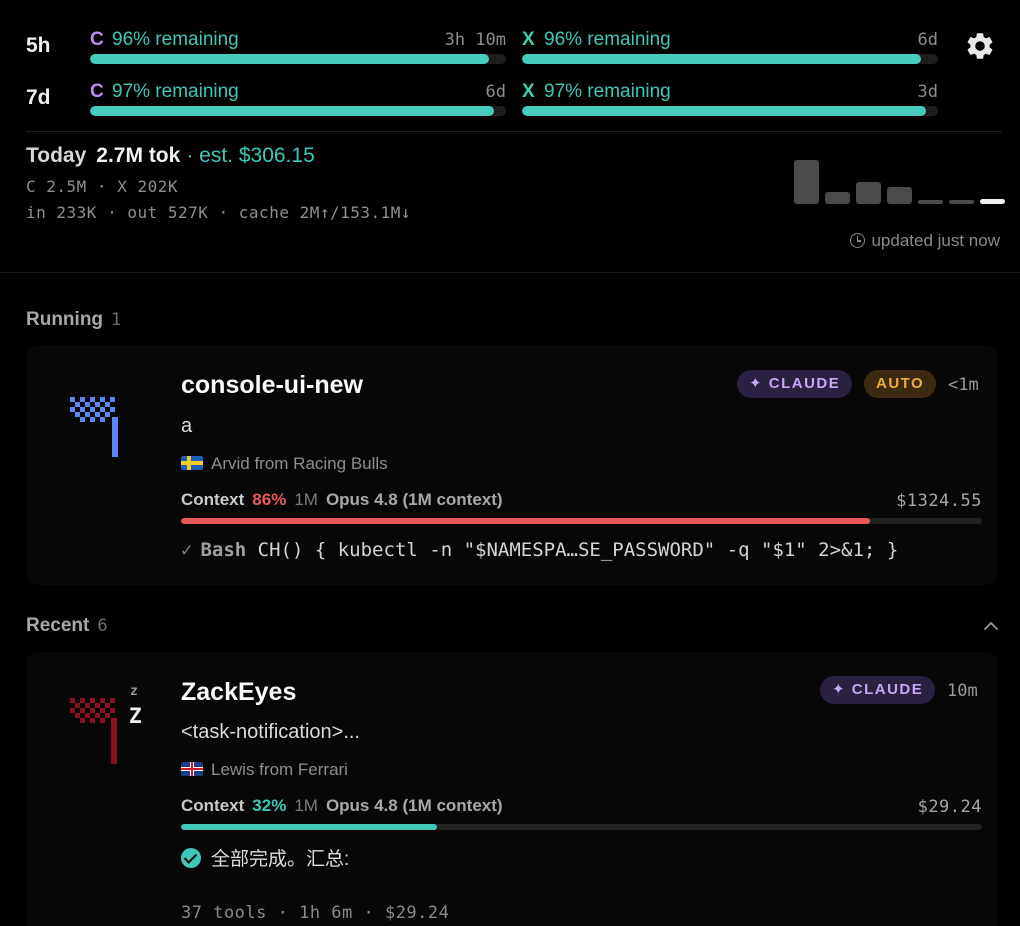  Describe the element at coordinates (269, 805) in the screenshot. I see `context-percent: 32%` at that location.